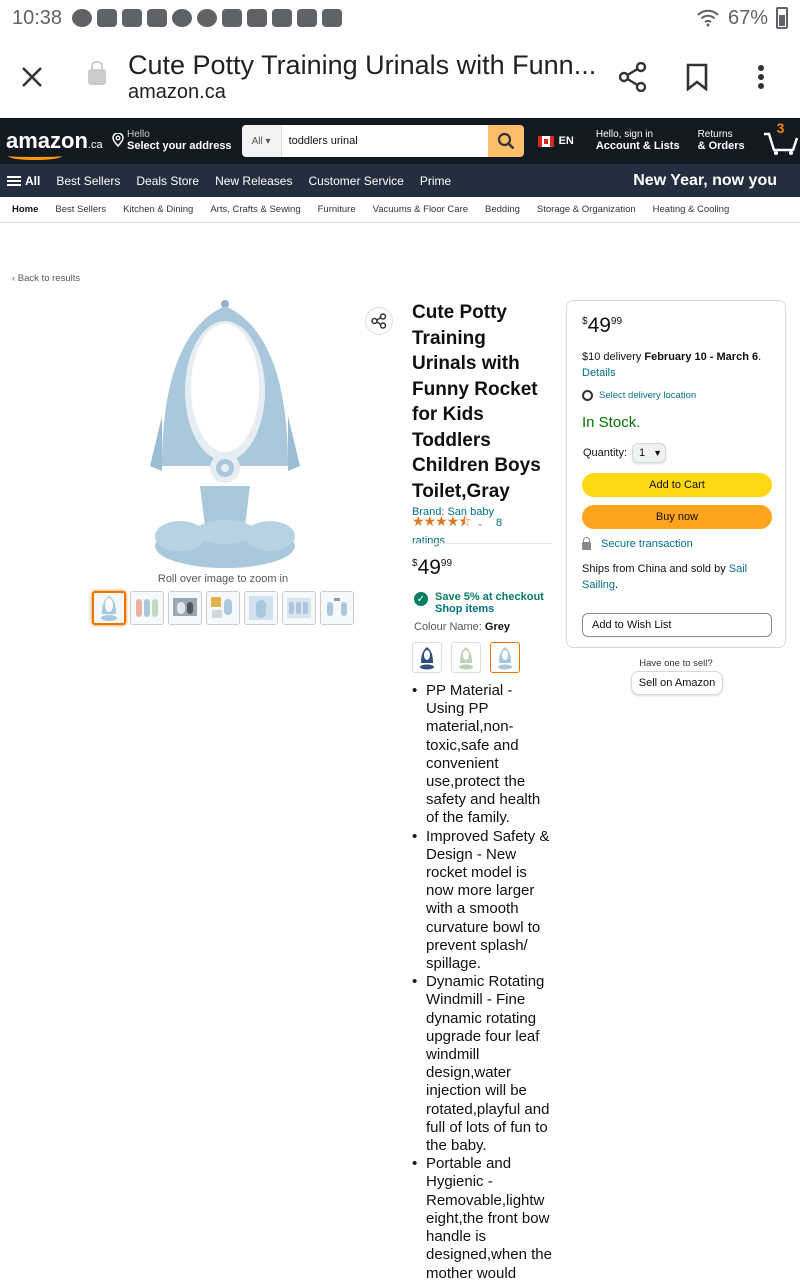 This screenshot has height=1283, width=800. What do you see at coordinates (677, 517) in the screenshot?
I see `buy-now-button: Buy now` at bounding box center [677, 517].